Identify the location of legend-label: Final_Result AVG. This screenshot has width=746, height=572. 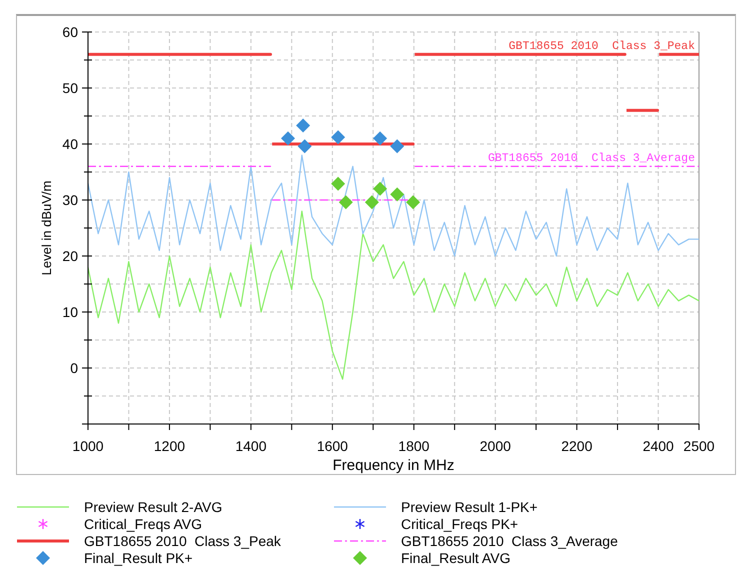
(455, 558).